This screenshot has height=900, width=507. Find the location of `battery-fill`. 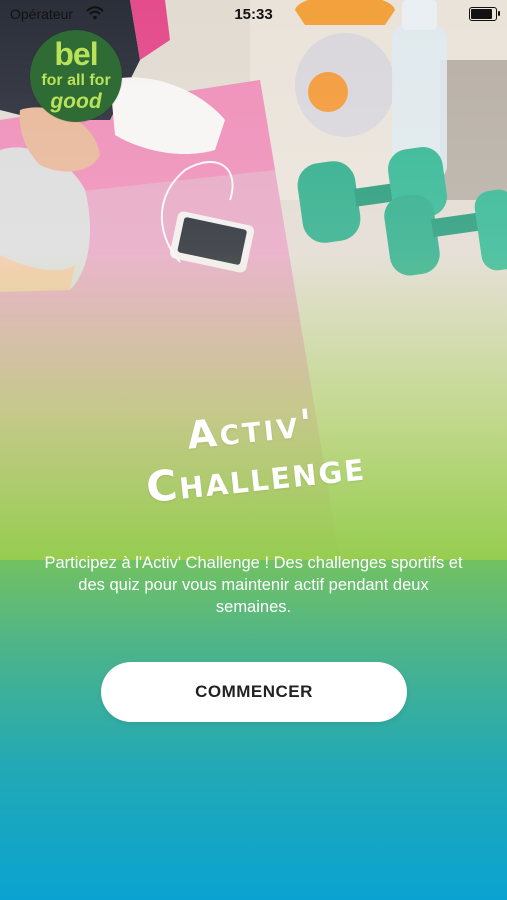

battery-fill is located at coordinates (481, 14).